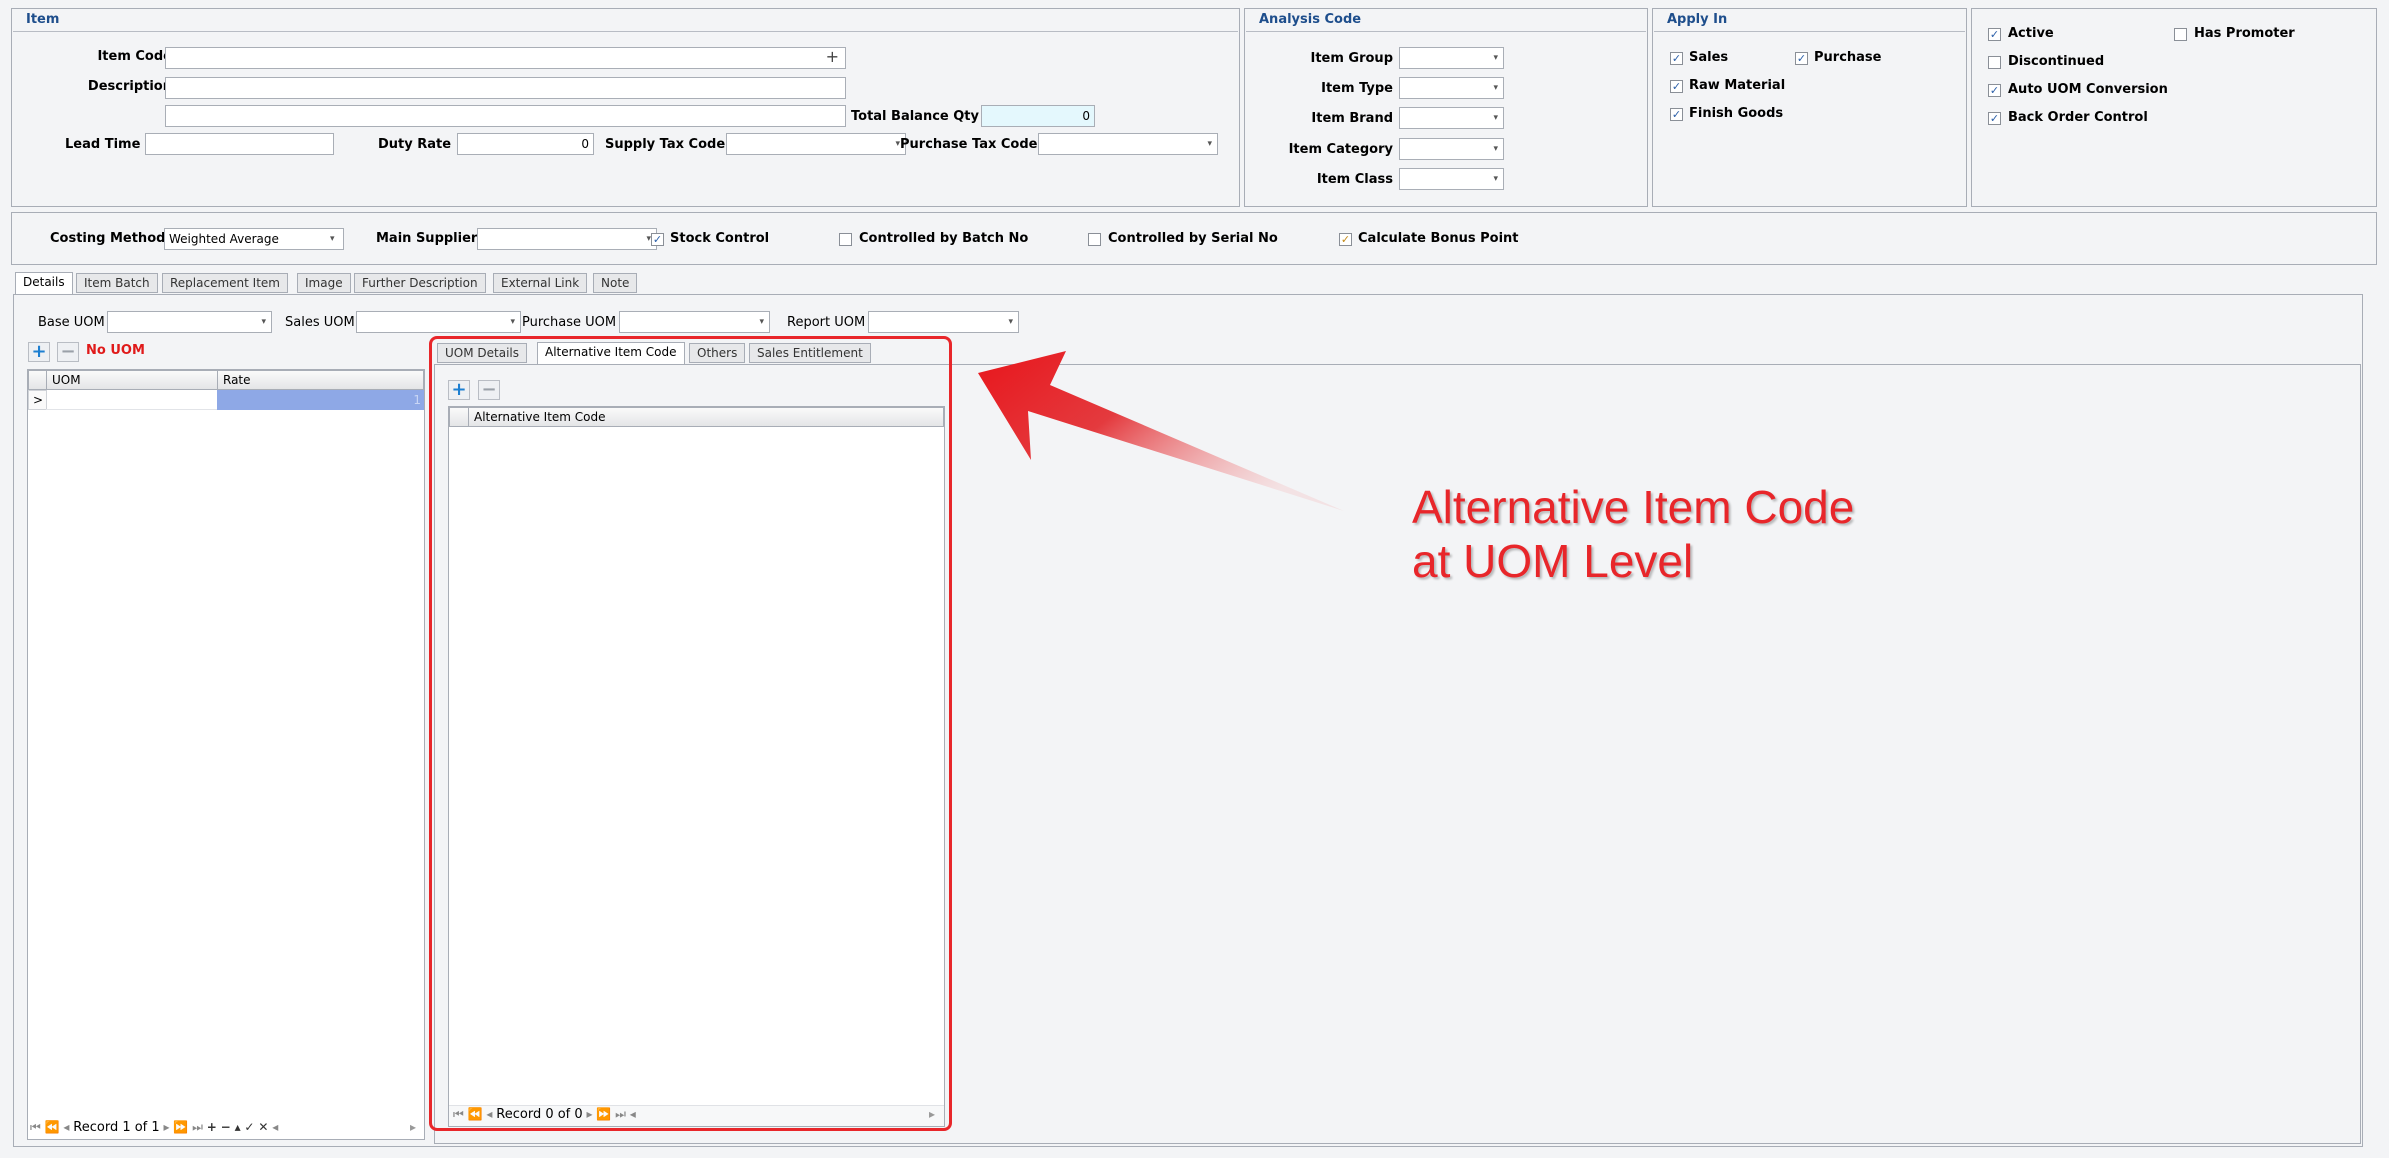 The width and height of the screenshot is (2389, 1158). Describe the element at coordinates (1633, 534) in the screenshot. I see `annotation-text: Alternative Item Code at UOM Level` at that location.